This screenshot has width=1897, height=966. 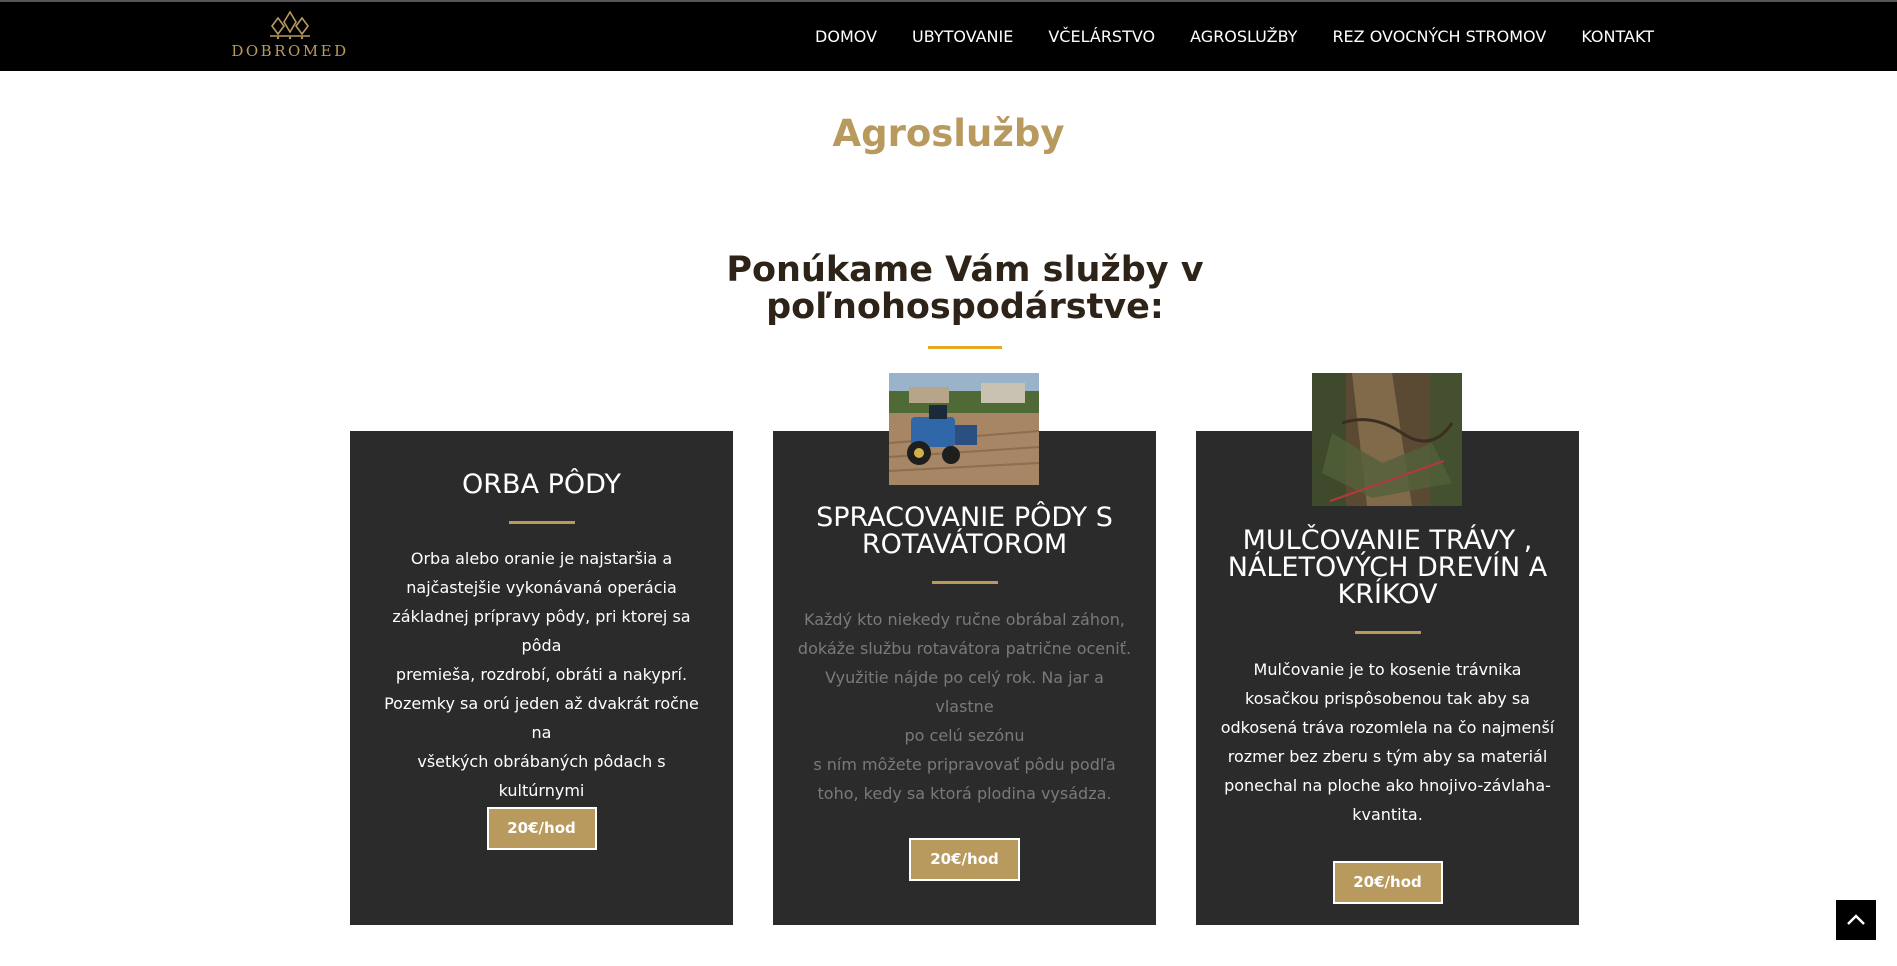 What do you see at coordinates (1387, 785) in the screenshot?
I see `card-text-line: ponechal na ploche ako hnojivo-závlaha-` at bounding box center [1387, 785].